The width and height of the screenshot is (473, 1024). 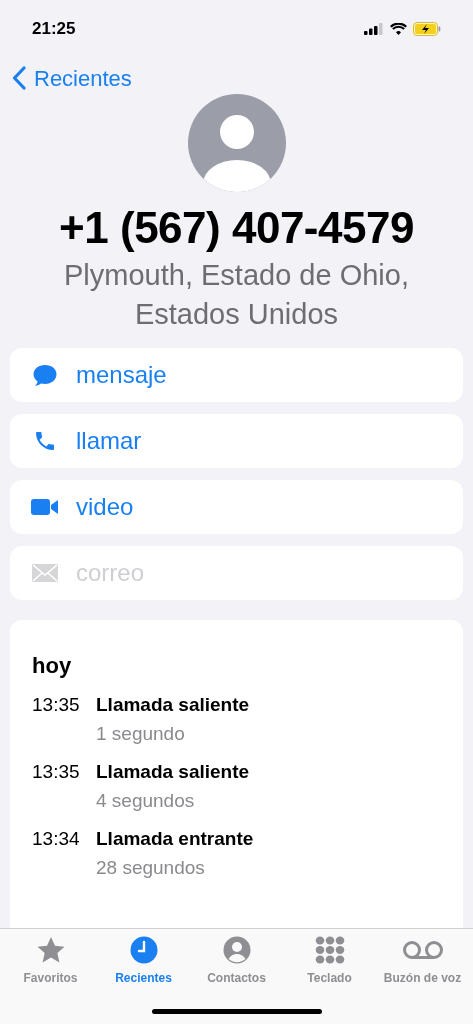 I want to click on voicemail-icon, so click(x=422, y=950).